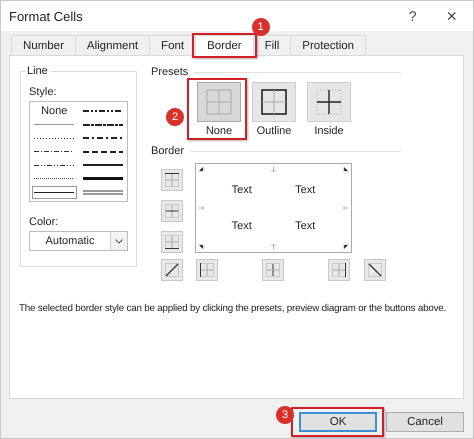 The image size is (474, 439). What do you see at coordinates (273, 208) in the screenshot?
I see `border-preview: Text Text Text Text` at bounding box center [273, 208].